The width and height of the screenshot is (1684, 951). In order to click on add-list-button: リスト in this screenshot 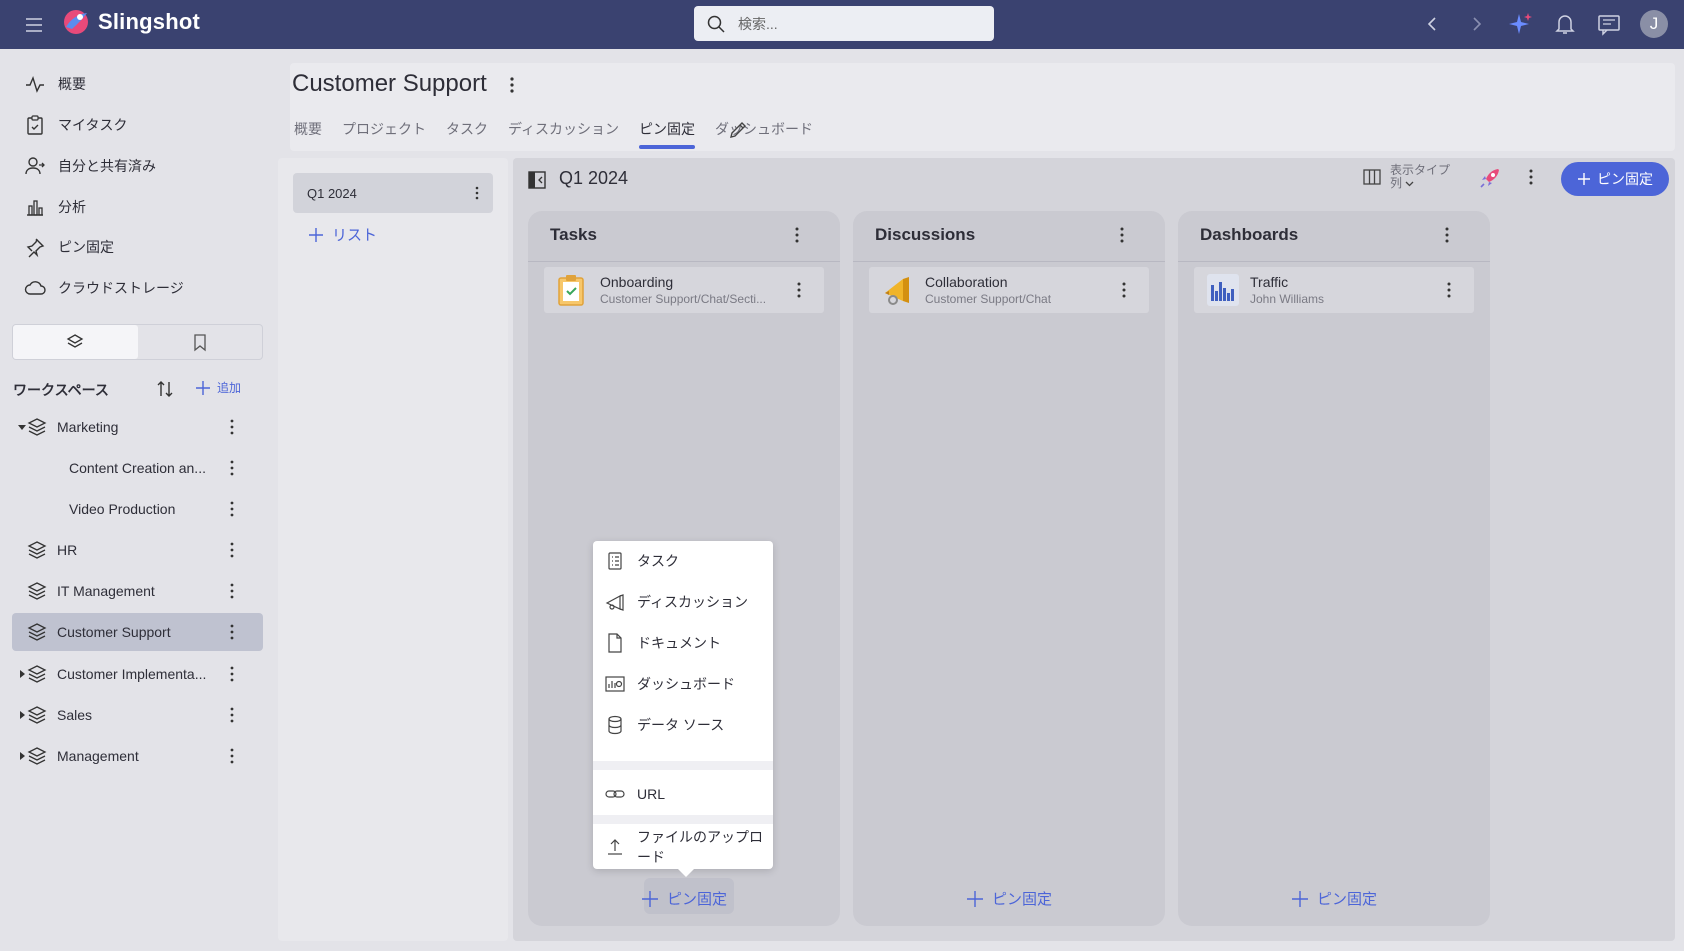, I will do `click(342, 234)`.